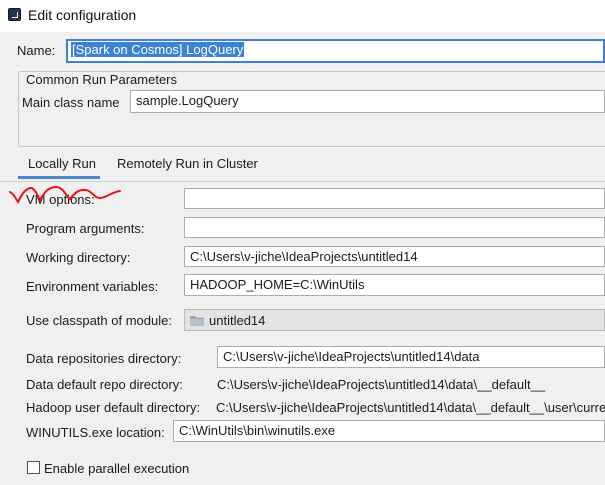 The width and height of the screenshot is (605, 485). What do you see at coordinates (237, 320) in the screenshot?
I see `classpath-module-value: untitled14` at bounding box center [237, 320].